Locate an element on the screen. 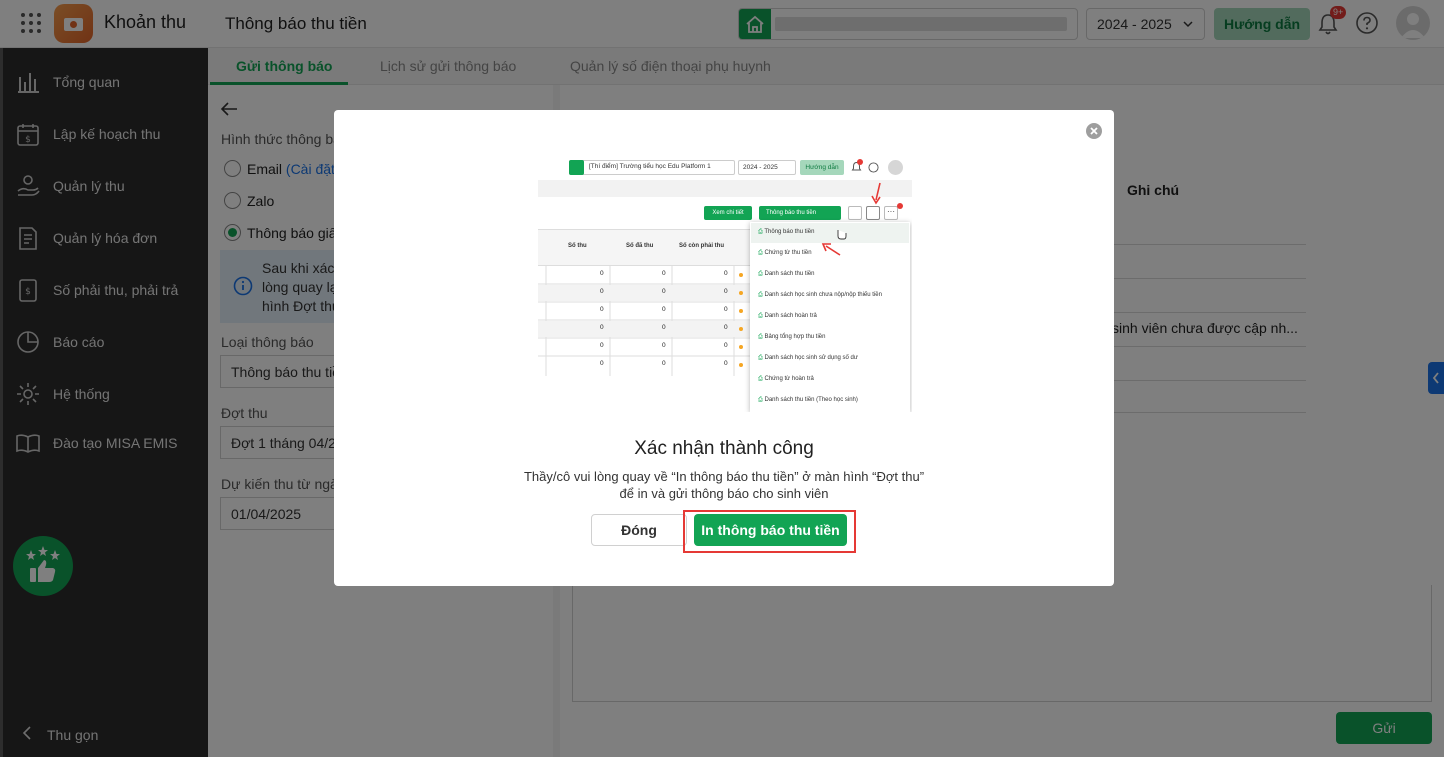 The height and width of the screenshot is (757, 1444). red-arrows is located at coordinates (725, 285).